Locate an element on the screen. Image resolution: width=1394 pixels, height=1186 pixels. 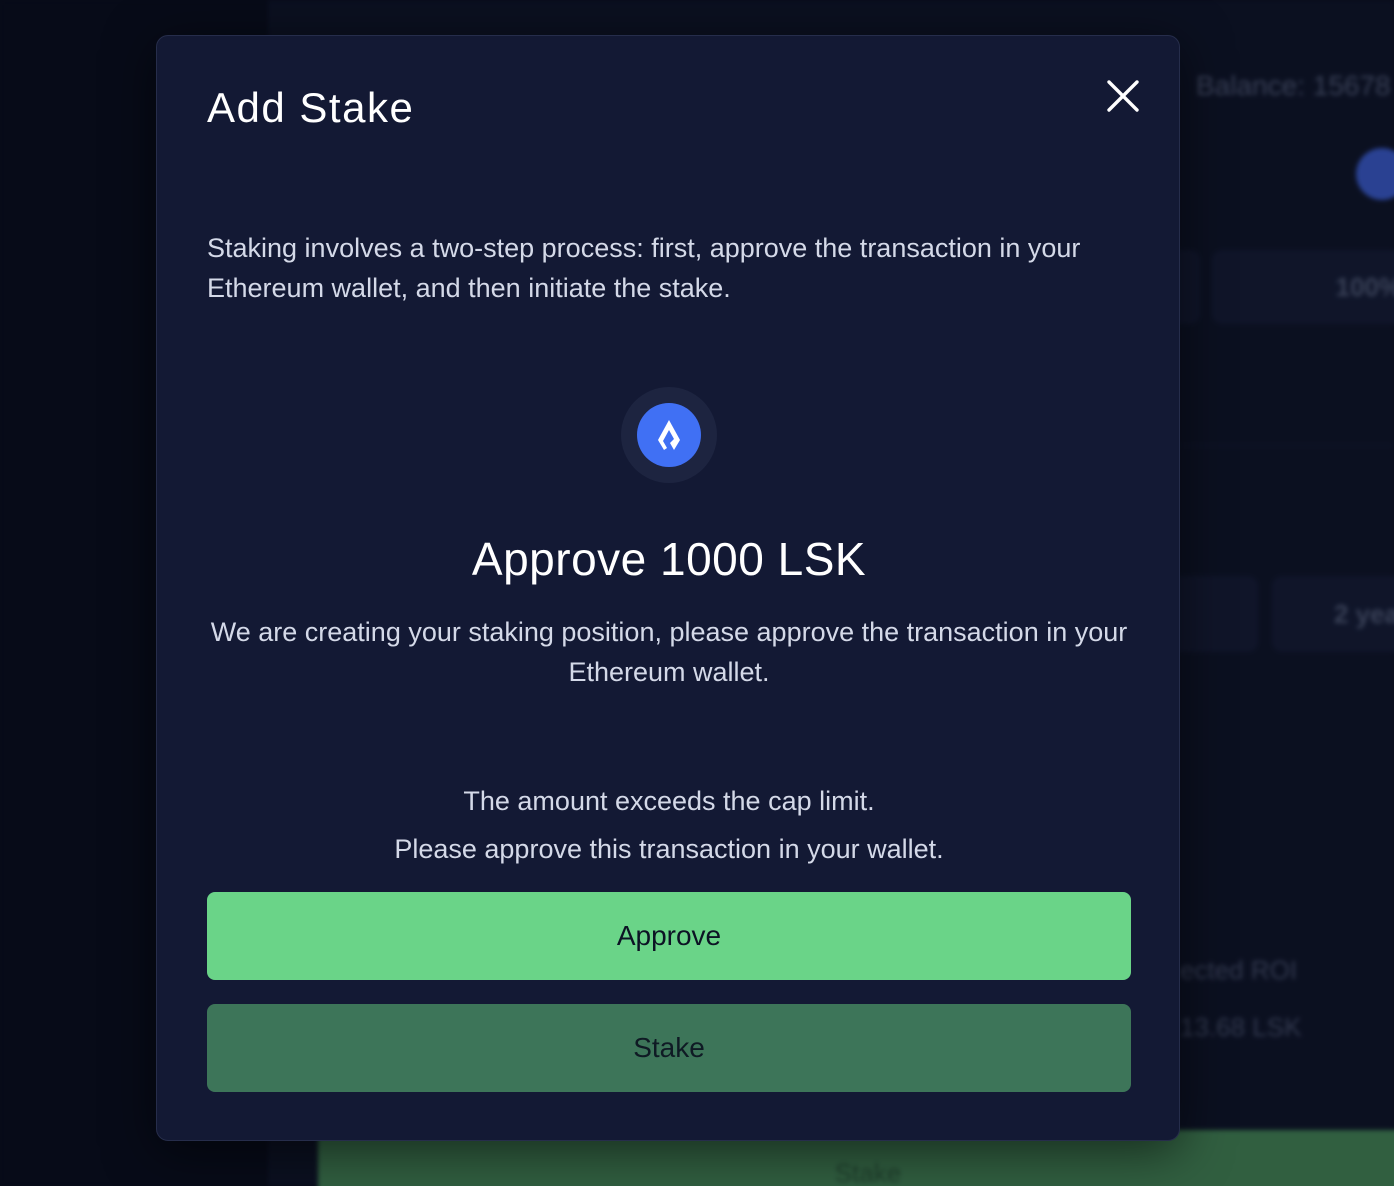
cap-limit-line: The amount exceeds the cap limit. is located at coordinates (669, 801).